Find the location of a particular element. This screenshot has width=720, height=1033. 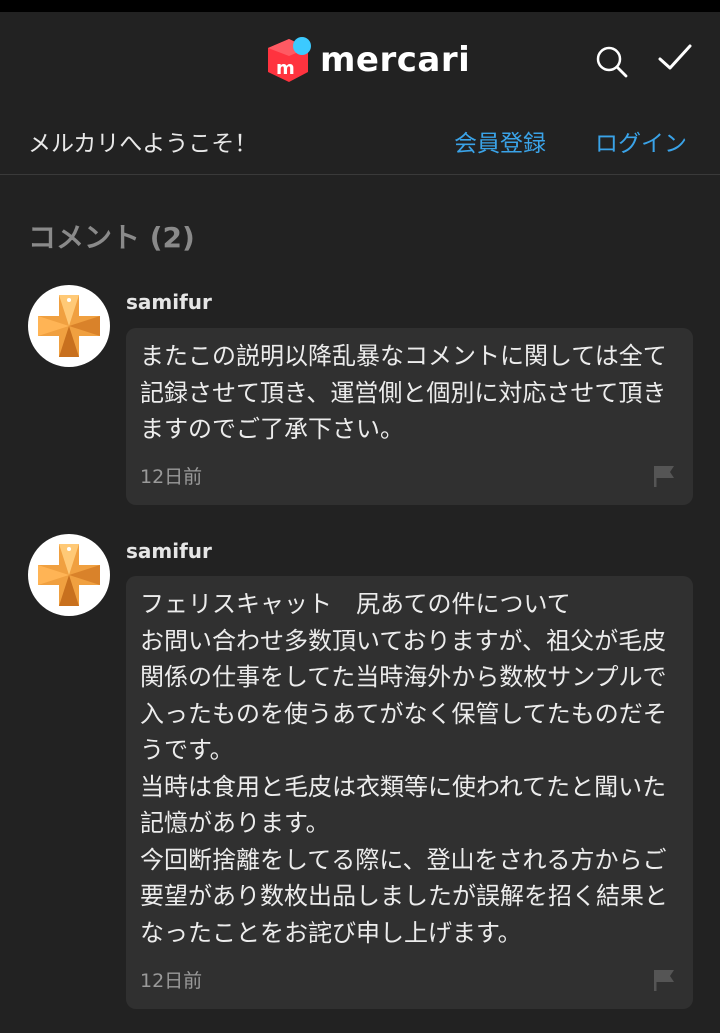

welcome-bar: メルカリへようこそ！ 会員登録 ログイン is located at coordinates (360, 141).